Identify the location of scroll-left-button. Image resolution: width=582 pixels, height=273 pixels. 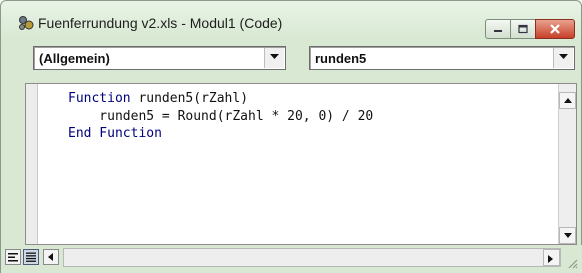
(51, 257).